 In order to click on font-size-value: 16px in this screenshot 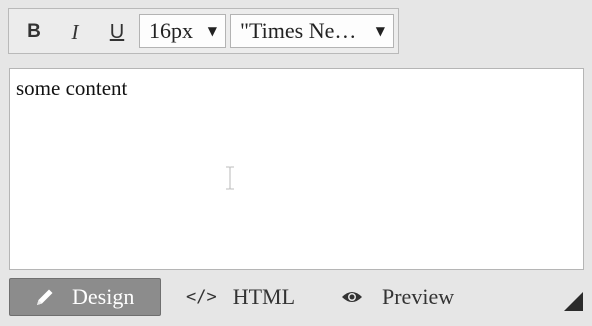, I will do `click(171, 30)`.